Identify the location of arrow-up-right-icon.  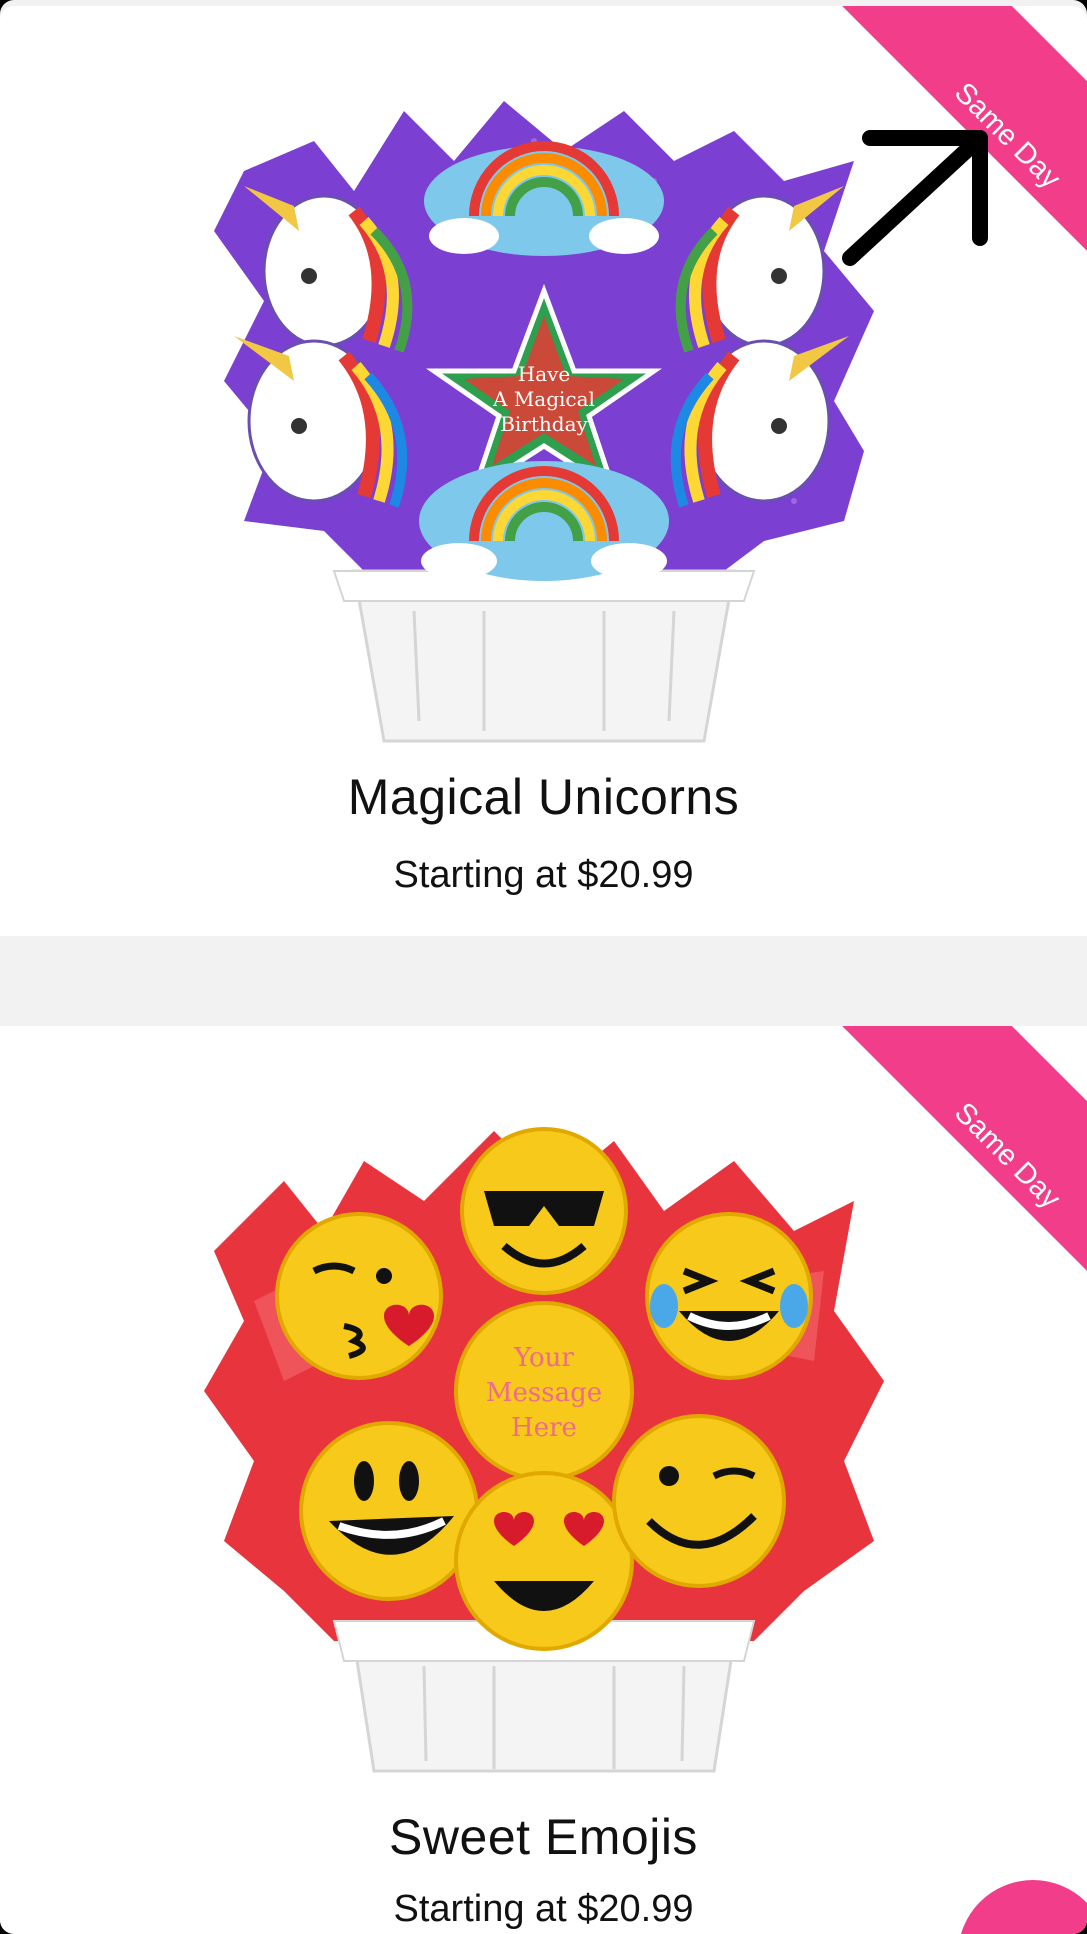
(915, 198).